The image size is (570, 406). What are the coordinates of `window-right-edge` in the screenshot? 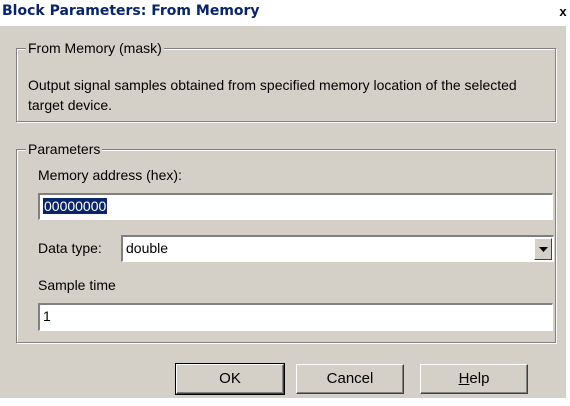 It's located at (568, 216).